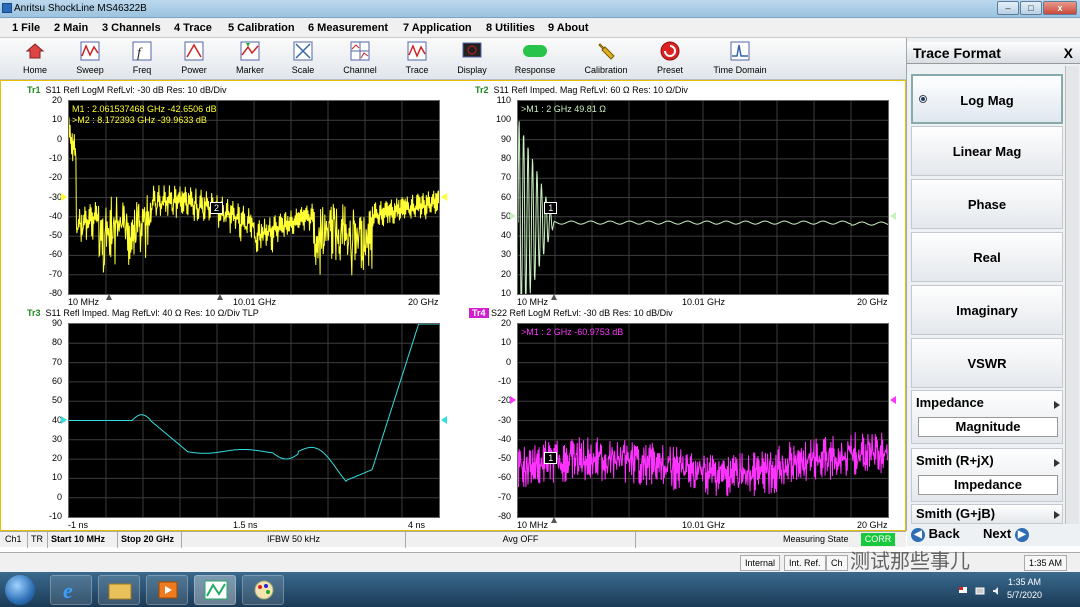  I want to click on menu-utilities: 8 Utilities, so click(510, 28).